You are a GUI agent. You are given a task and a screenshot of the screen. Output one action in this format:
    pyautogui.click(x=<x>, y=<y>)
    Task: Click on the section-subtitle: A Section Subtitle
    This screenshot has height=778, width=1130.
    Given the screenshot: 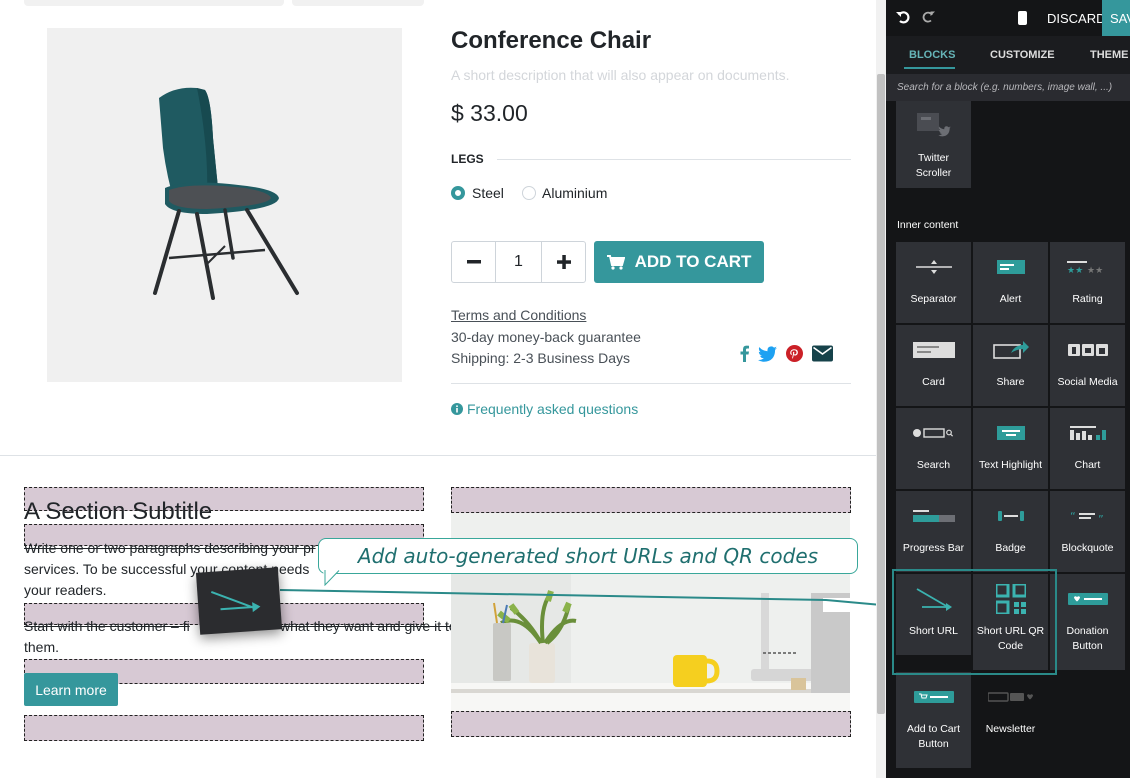 What is the action you would take?
    pyautogui.click(x=118, y=512)
    